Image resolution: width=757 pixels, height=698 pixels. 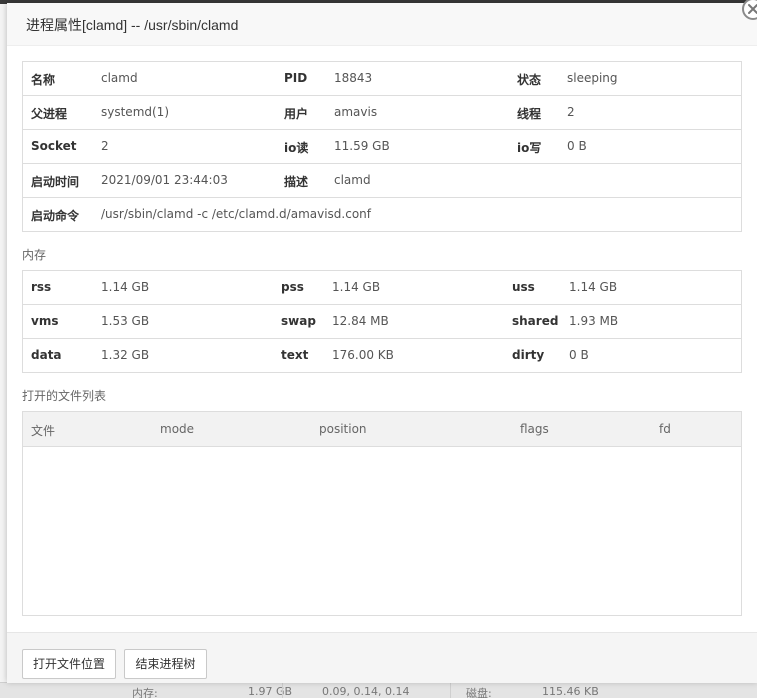 I want to click on memory-row: vms 1.53 GB swap 12.84 MB shared 1.93 MB, so click(x=382, y=322).